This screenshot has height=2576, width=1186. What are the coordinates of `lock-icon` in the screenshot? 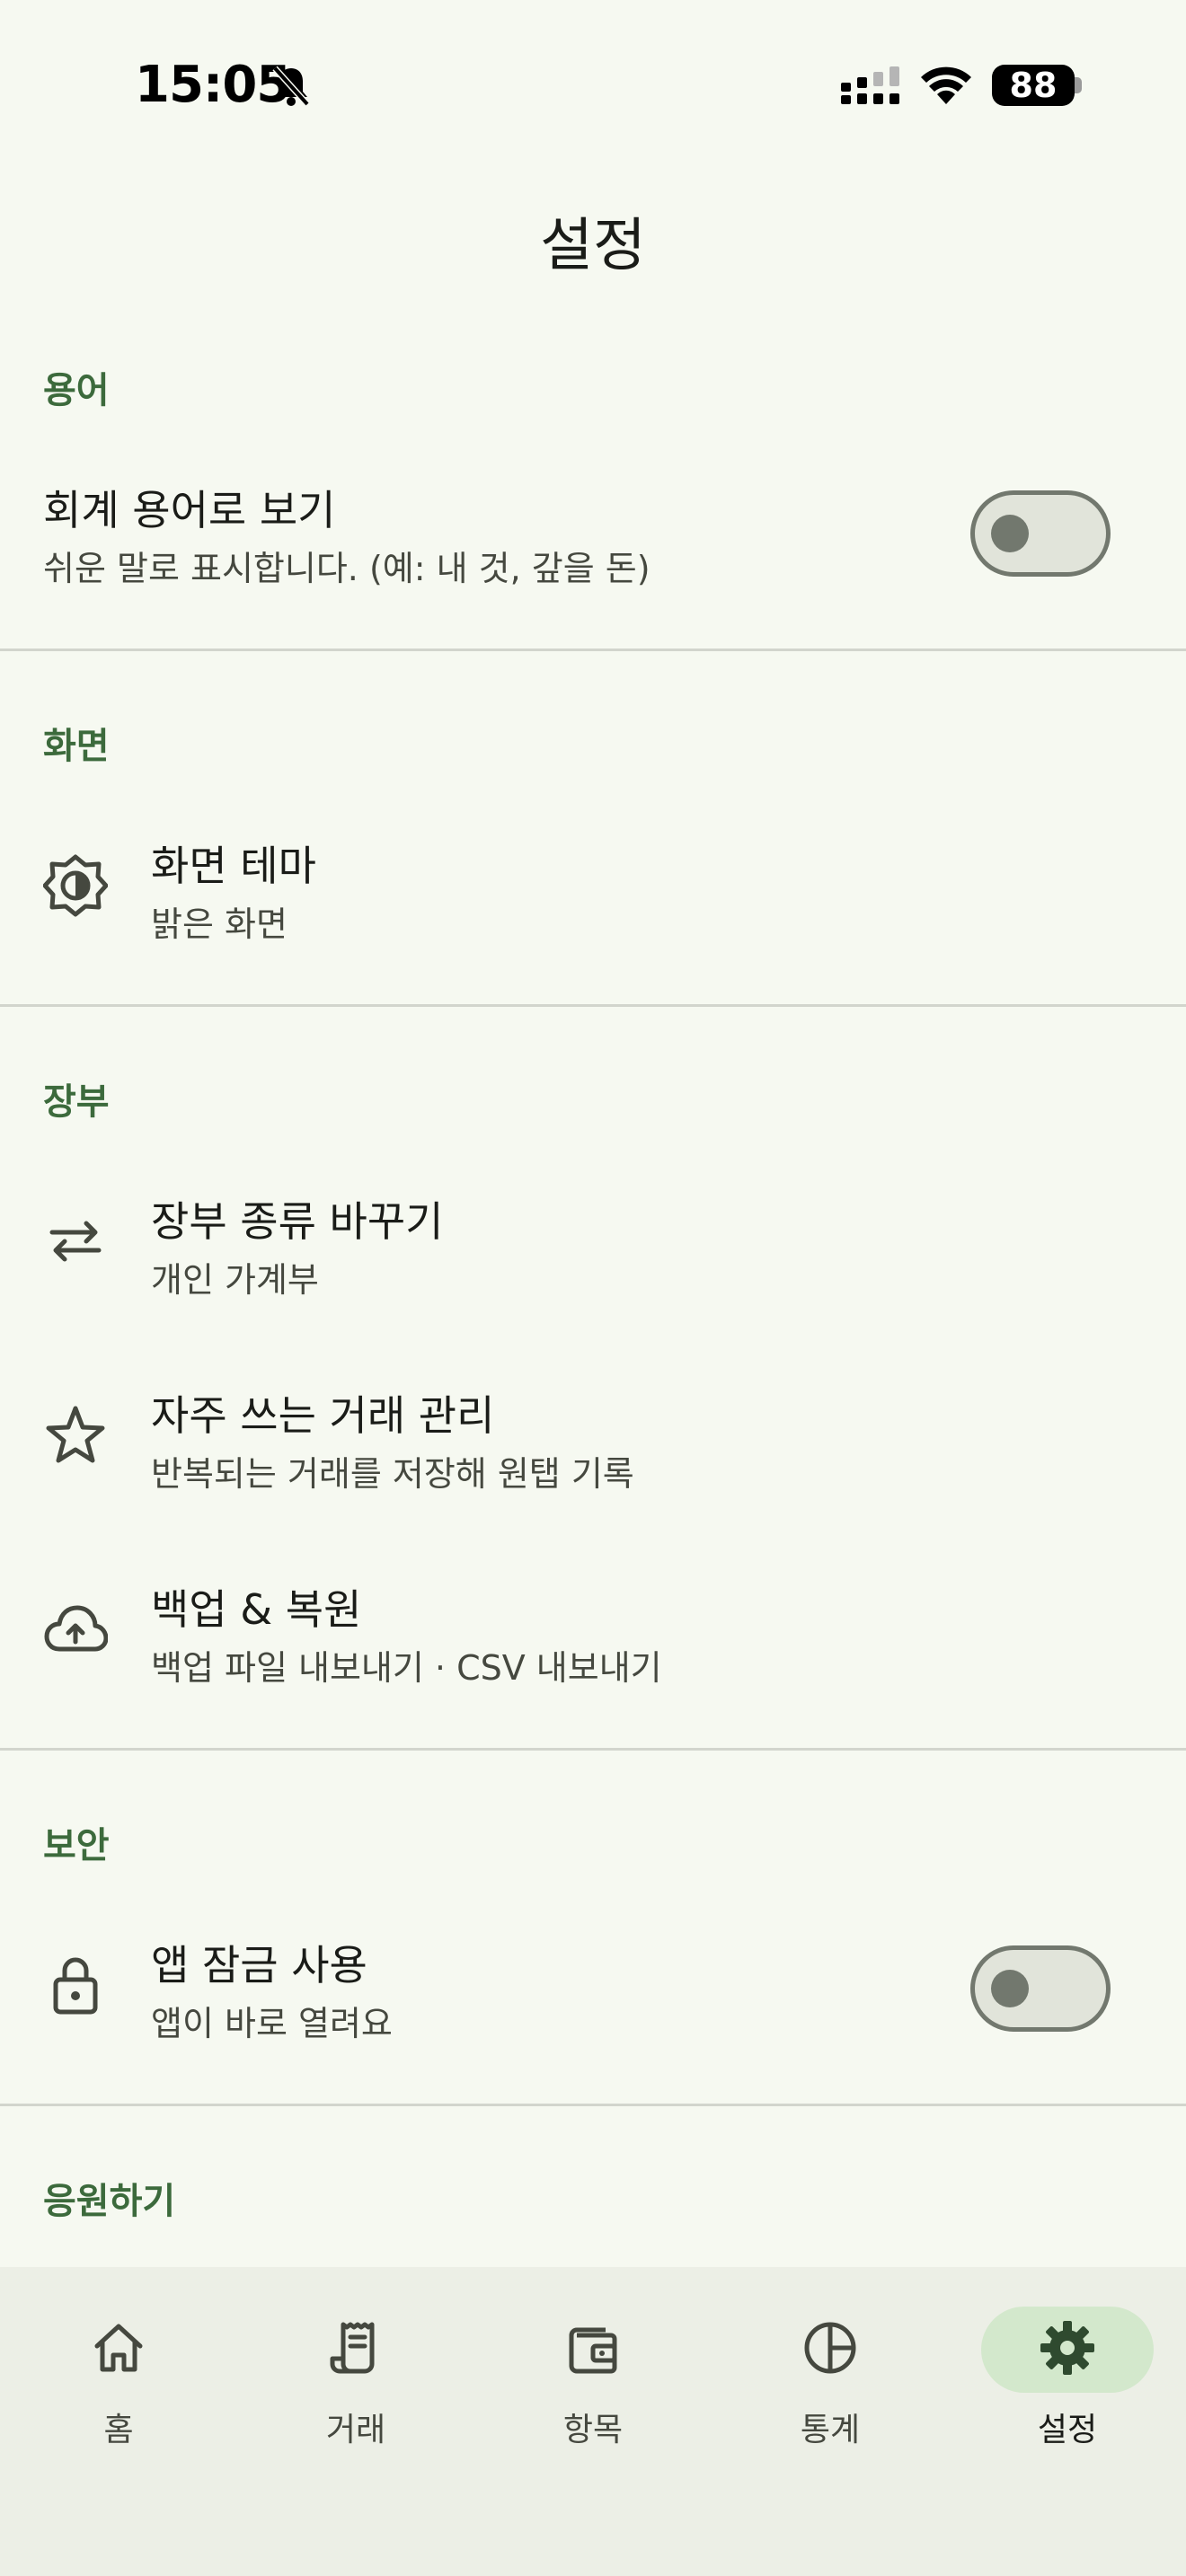 It's located at (75, 1986).